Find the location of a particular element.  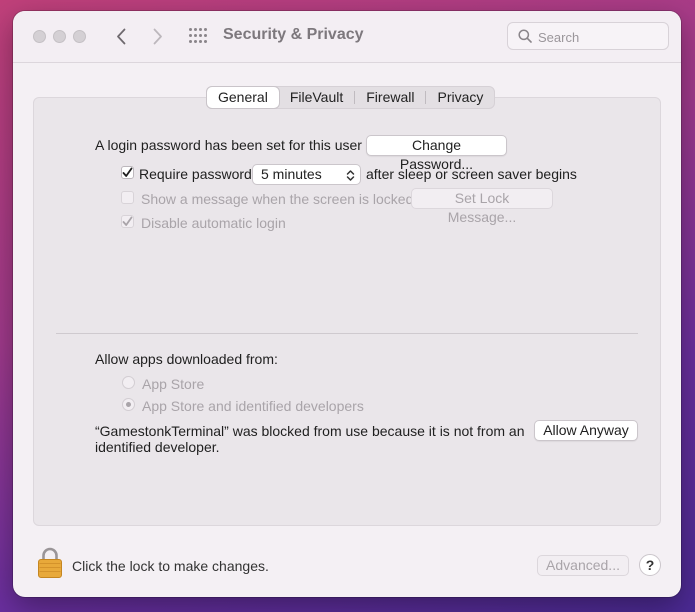

show-message-checkbox is located at coordinates (127, 197).